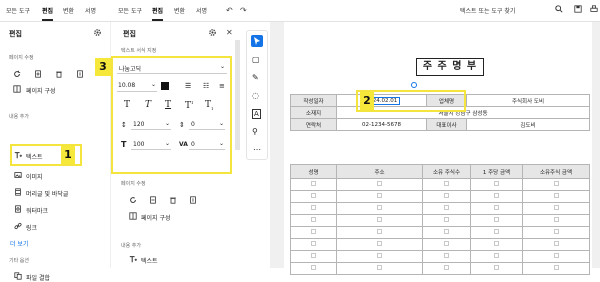 This screenshot has height=282, width=600. I want to click on ceo-value: 김도비, so click(528, 124).